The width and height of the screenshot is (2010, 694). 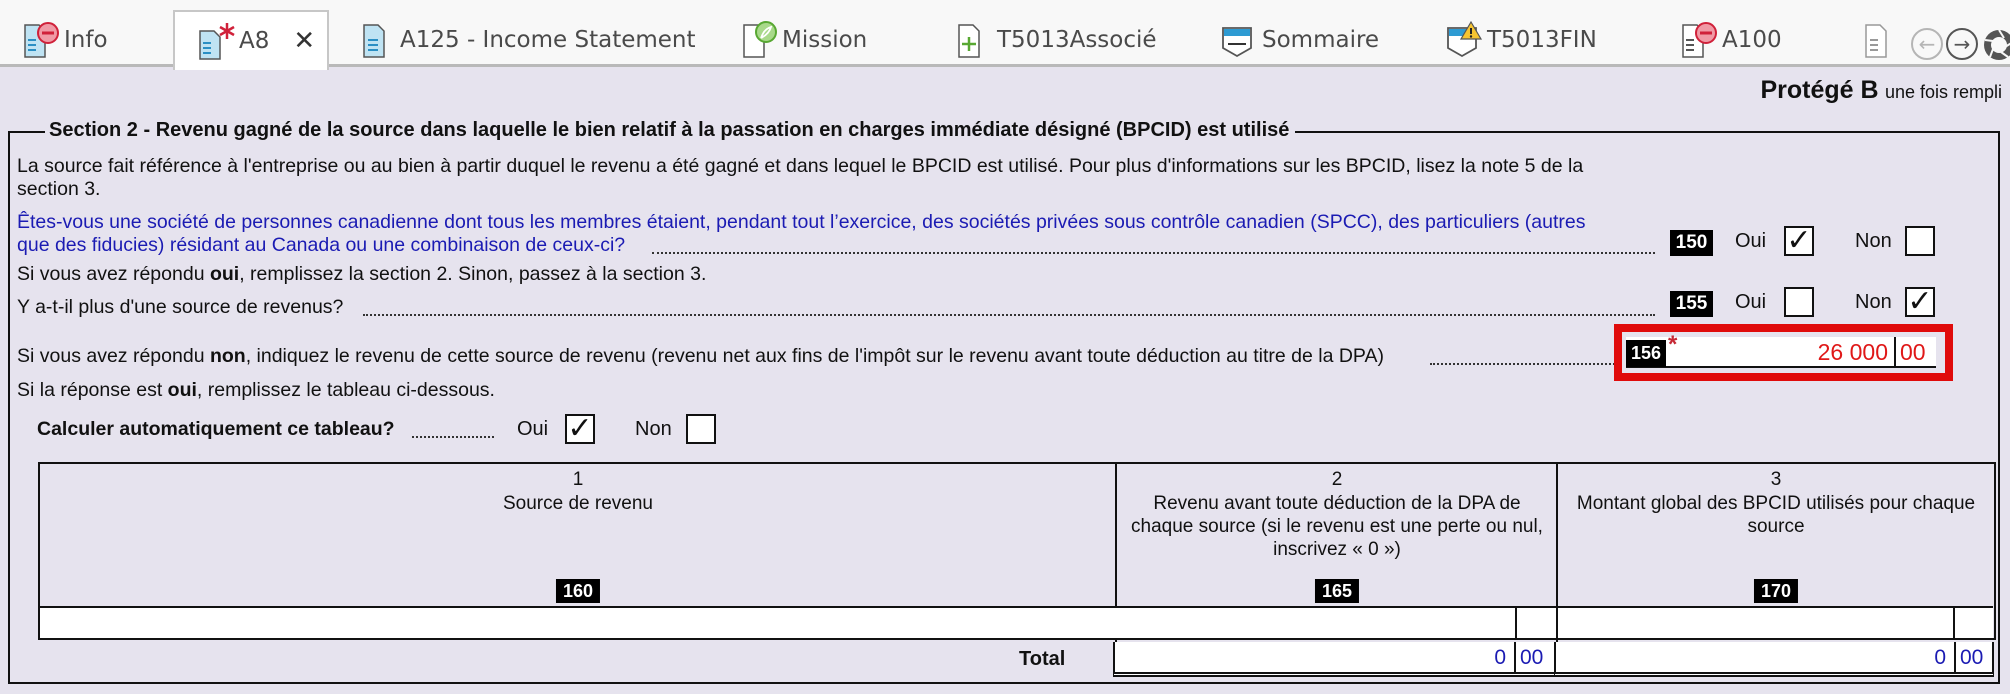 I want to click on column-description: Source de revenu, so click(x=578, y=503).